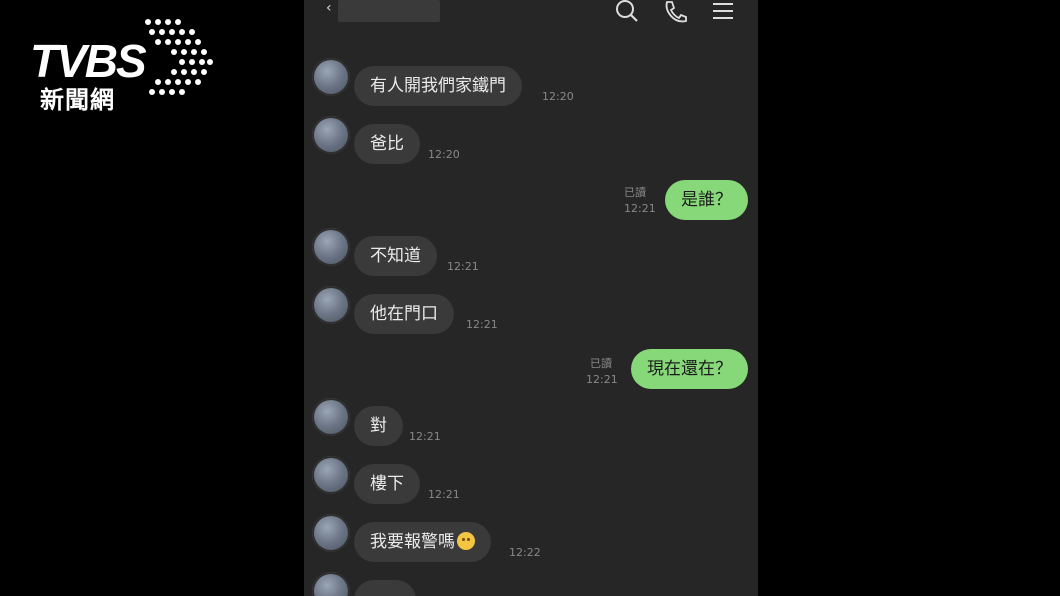 The height and width of the screenshot is (596, 1060). I want to click on incoming-message-bubble: 他在門口, so click(404, 314).